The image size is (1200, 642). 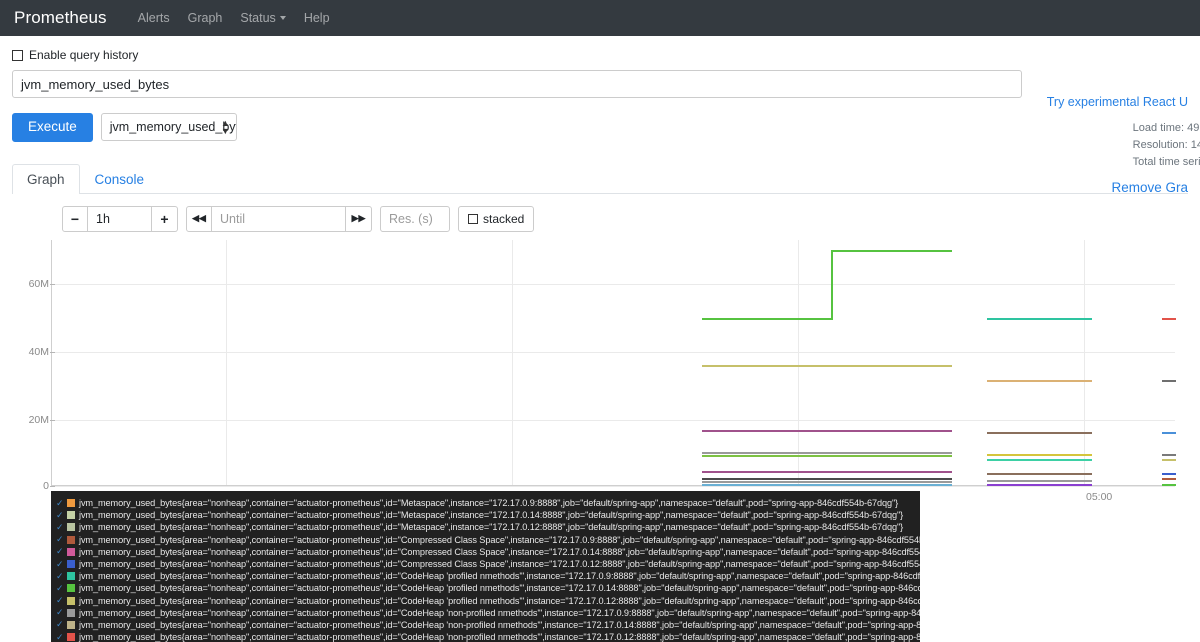 I want to click on step-forward-icon: ▶▶, so click(x=359, y=218).